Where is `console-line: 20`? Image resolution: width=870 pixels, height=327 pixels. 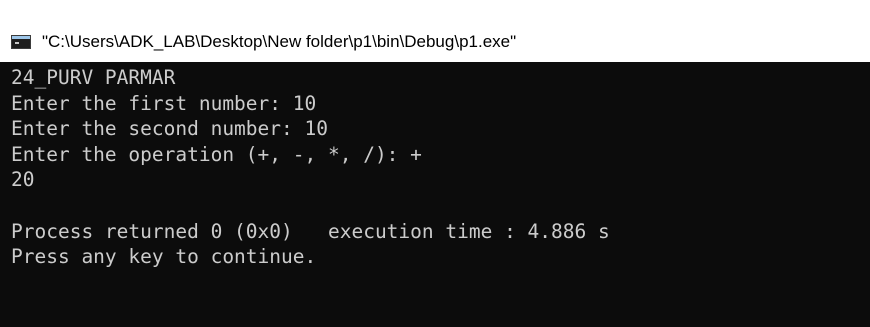
console-line: 20 is located at coordinates (23, 180).